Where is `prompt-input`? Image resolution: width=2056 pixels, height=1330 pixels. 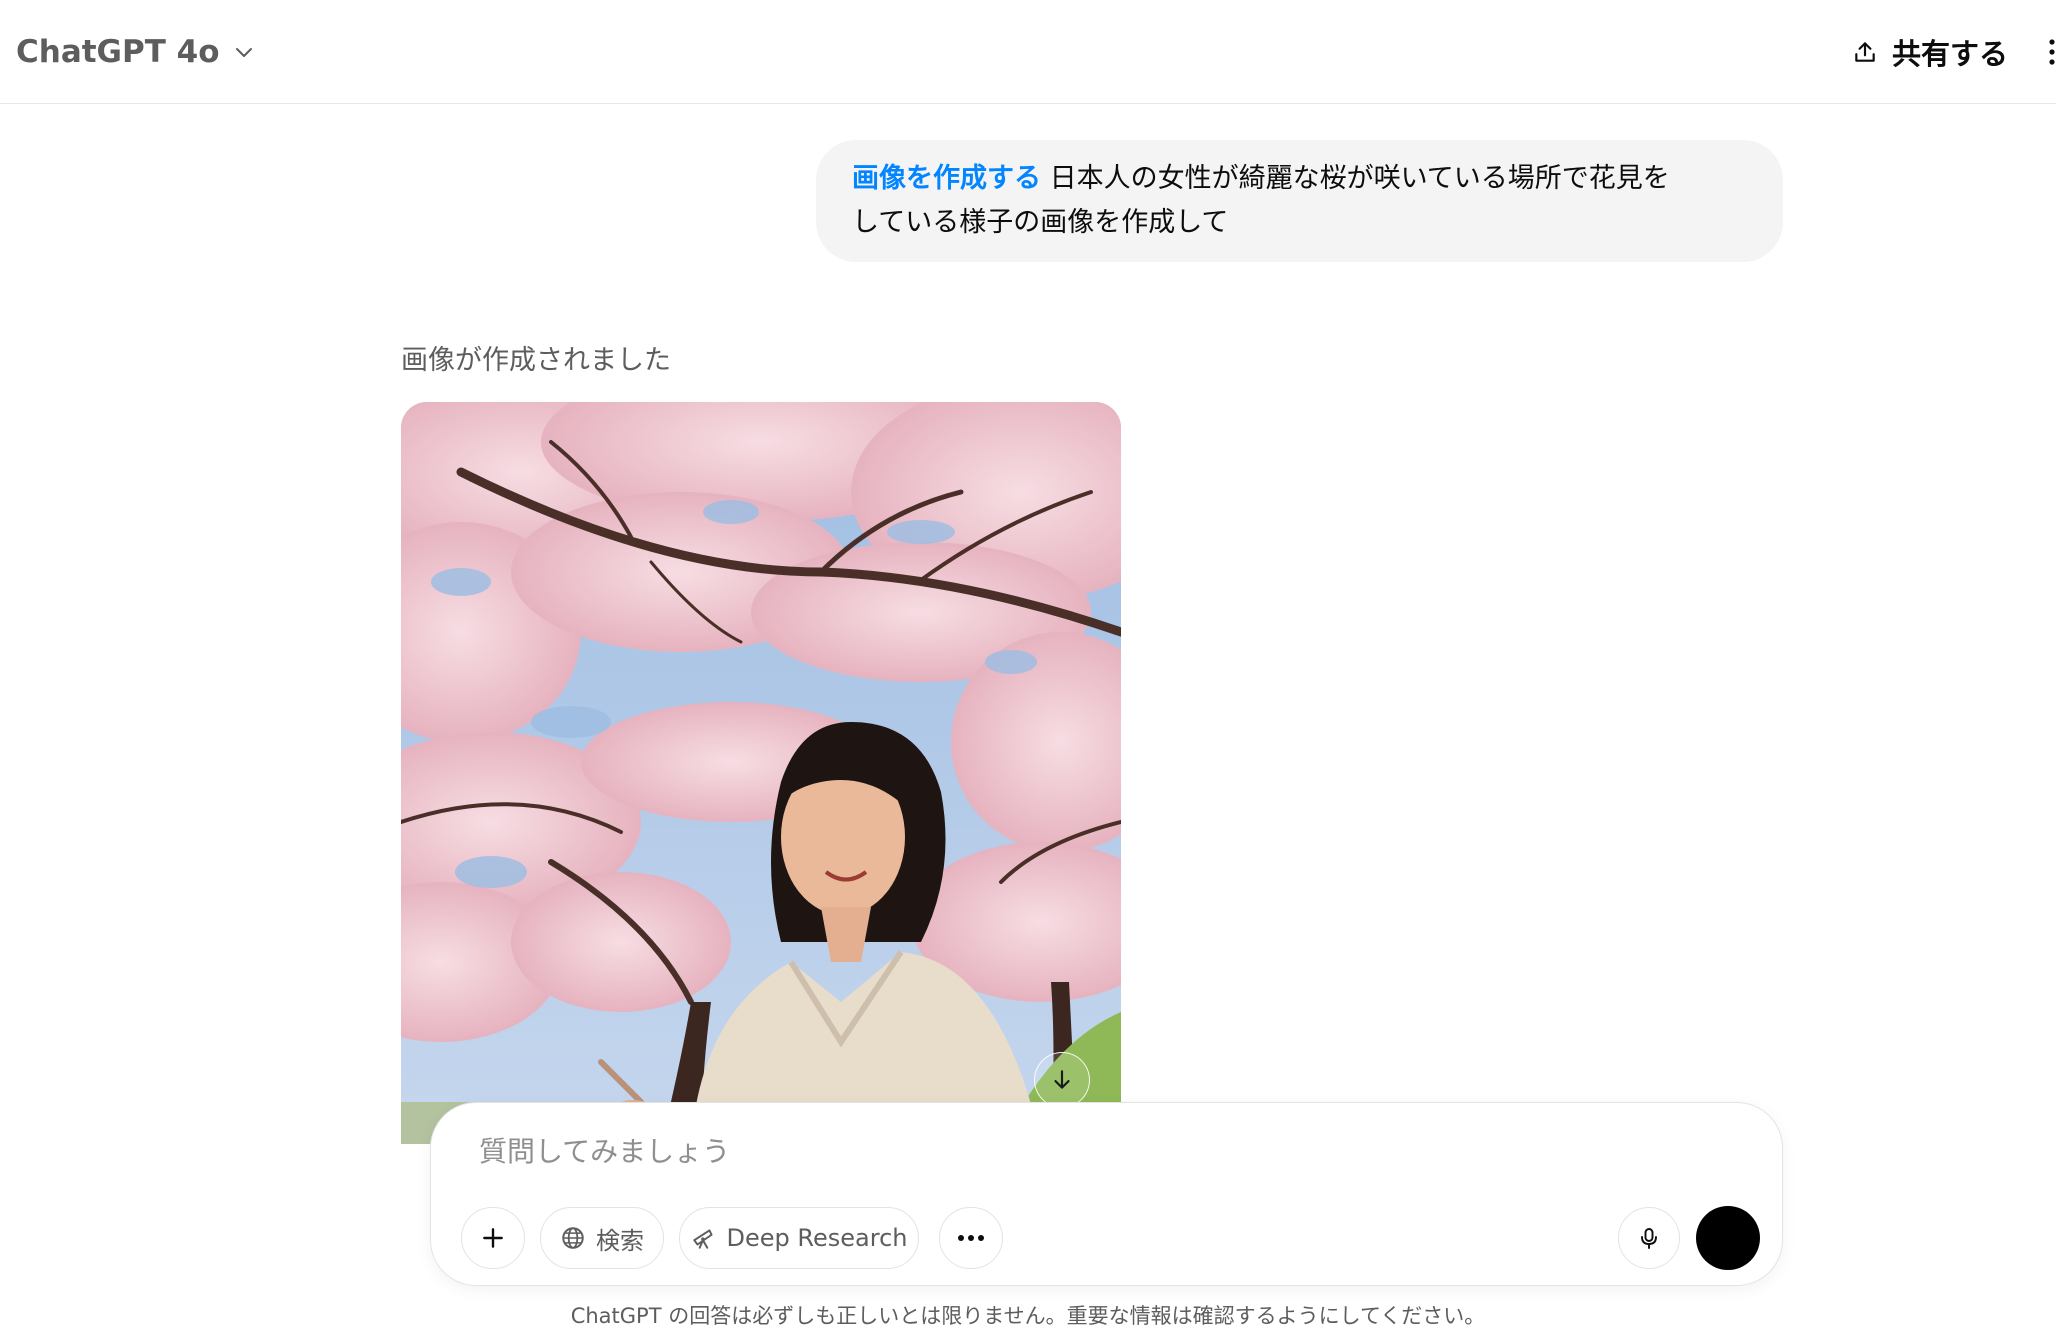
prompt-input is located at coordinates (1079, 1151).